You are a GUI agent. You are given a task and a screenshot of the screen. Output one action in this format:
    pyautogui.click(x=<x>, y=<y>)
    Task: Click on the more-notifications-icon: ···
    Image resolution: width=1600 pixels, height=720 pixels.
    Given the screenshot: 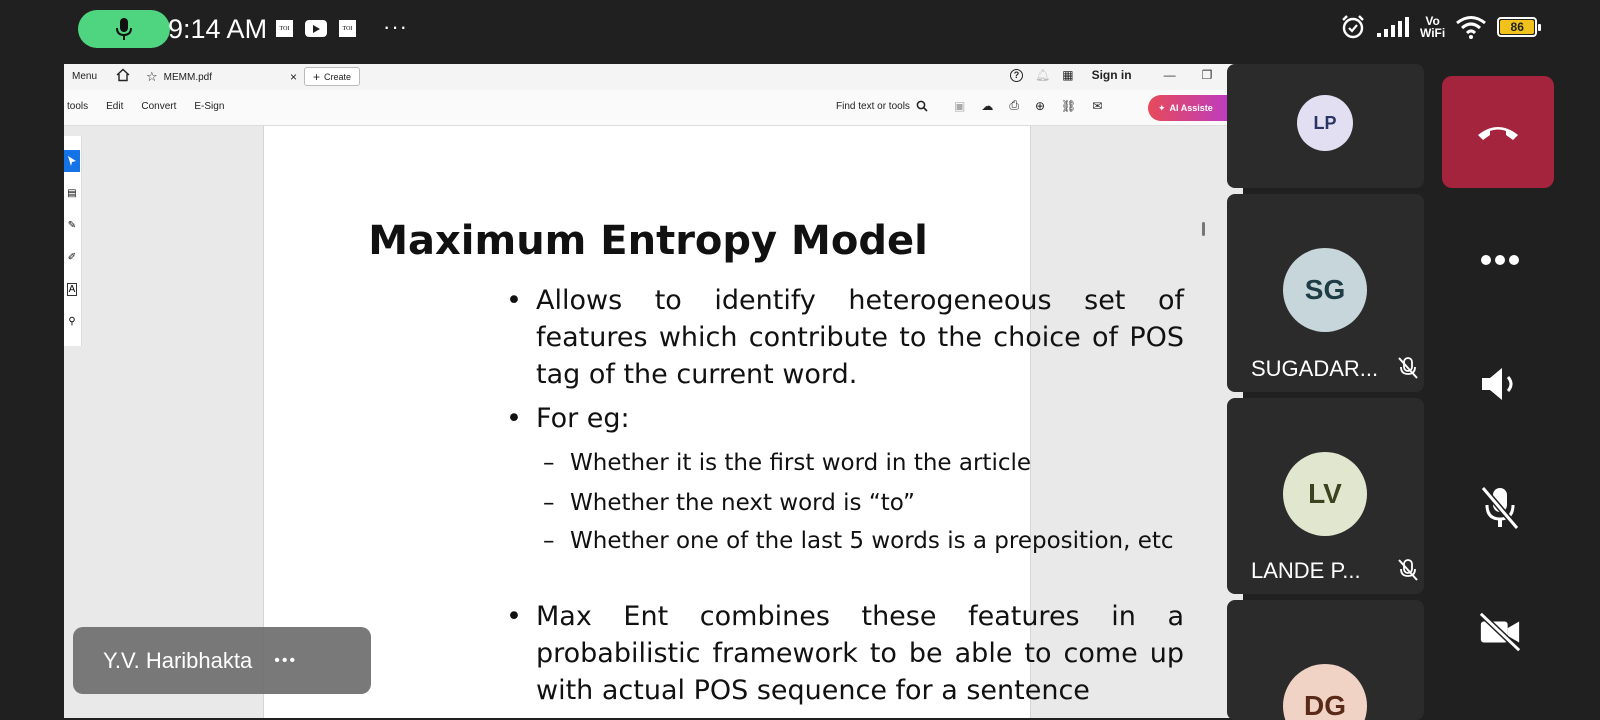 What is the action you would take?
    pyautogui.click(x=395, y=26)
    